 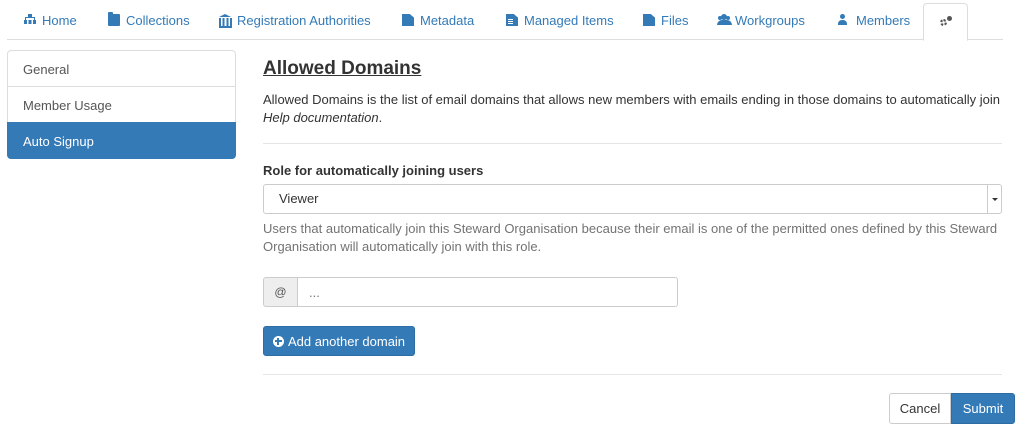 I want to click on tab-label: Collections, so click(x=158, y=20).